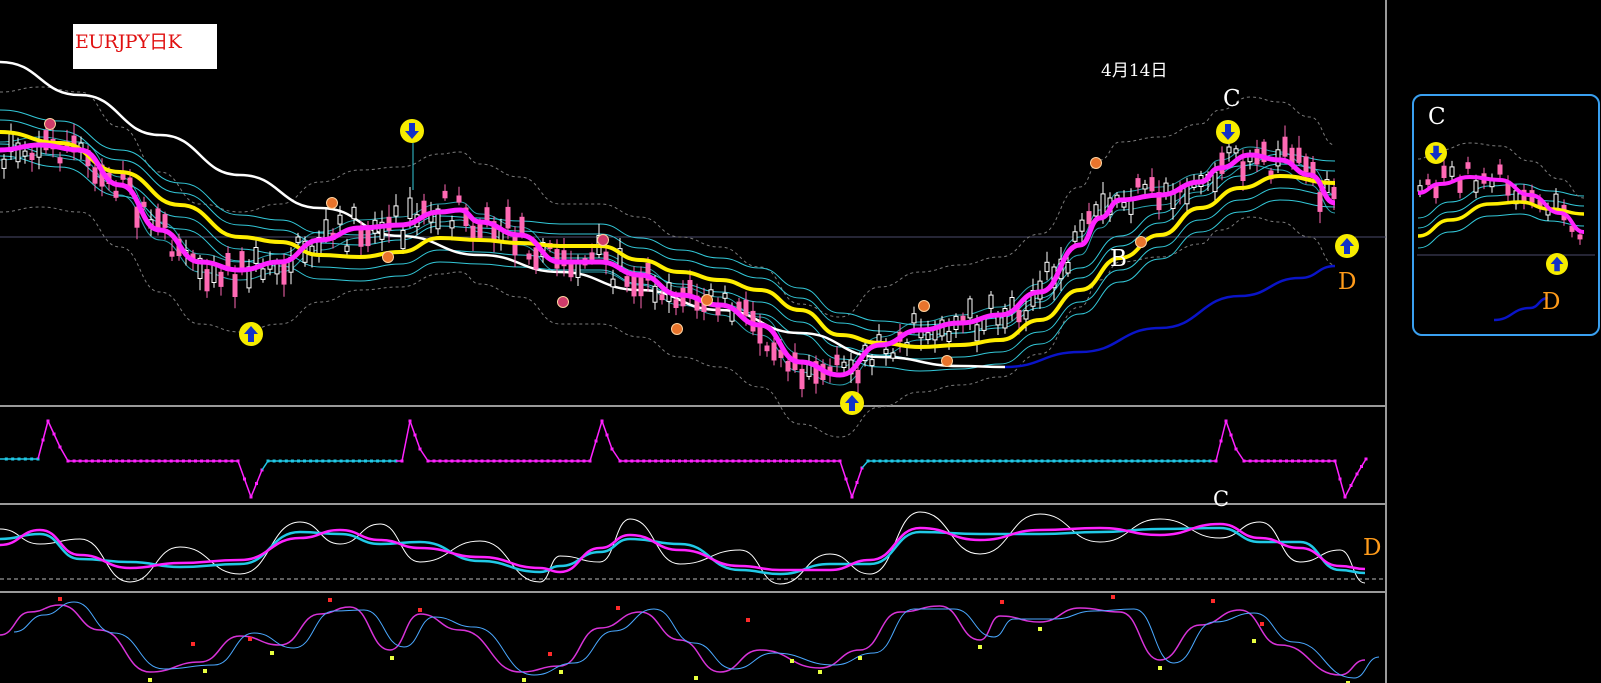 The height and width of the screenshot is (683, 1601). What do you see at coordinates (1372, 548) in the screenshot?
I see `wave-label-d-oscillator: D` at bounding box center [1372, 548].